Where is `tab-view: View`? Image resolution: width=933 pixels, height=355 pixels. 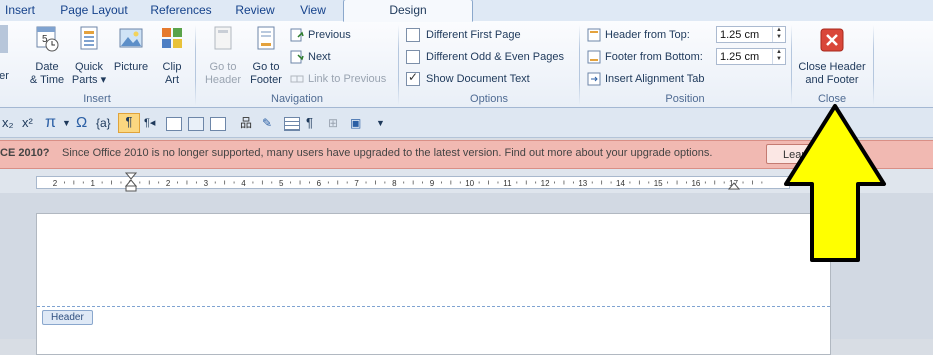
tab-view: View is located at coordinates (313, 10).